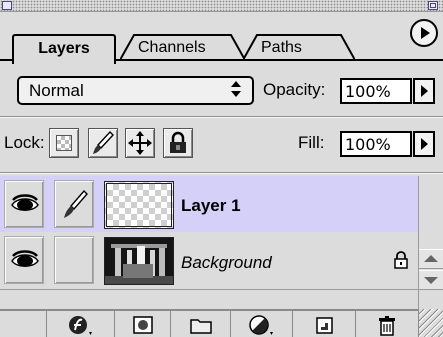  Describe the element at coordinates (433, 5) in the screenshot. I see `zoom-box` at that location.